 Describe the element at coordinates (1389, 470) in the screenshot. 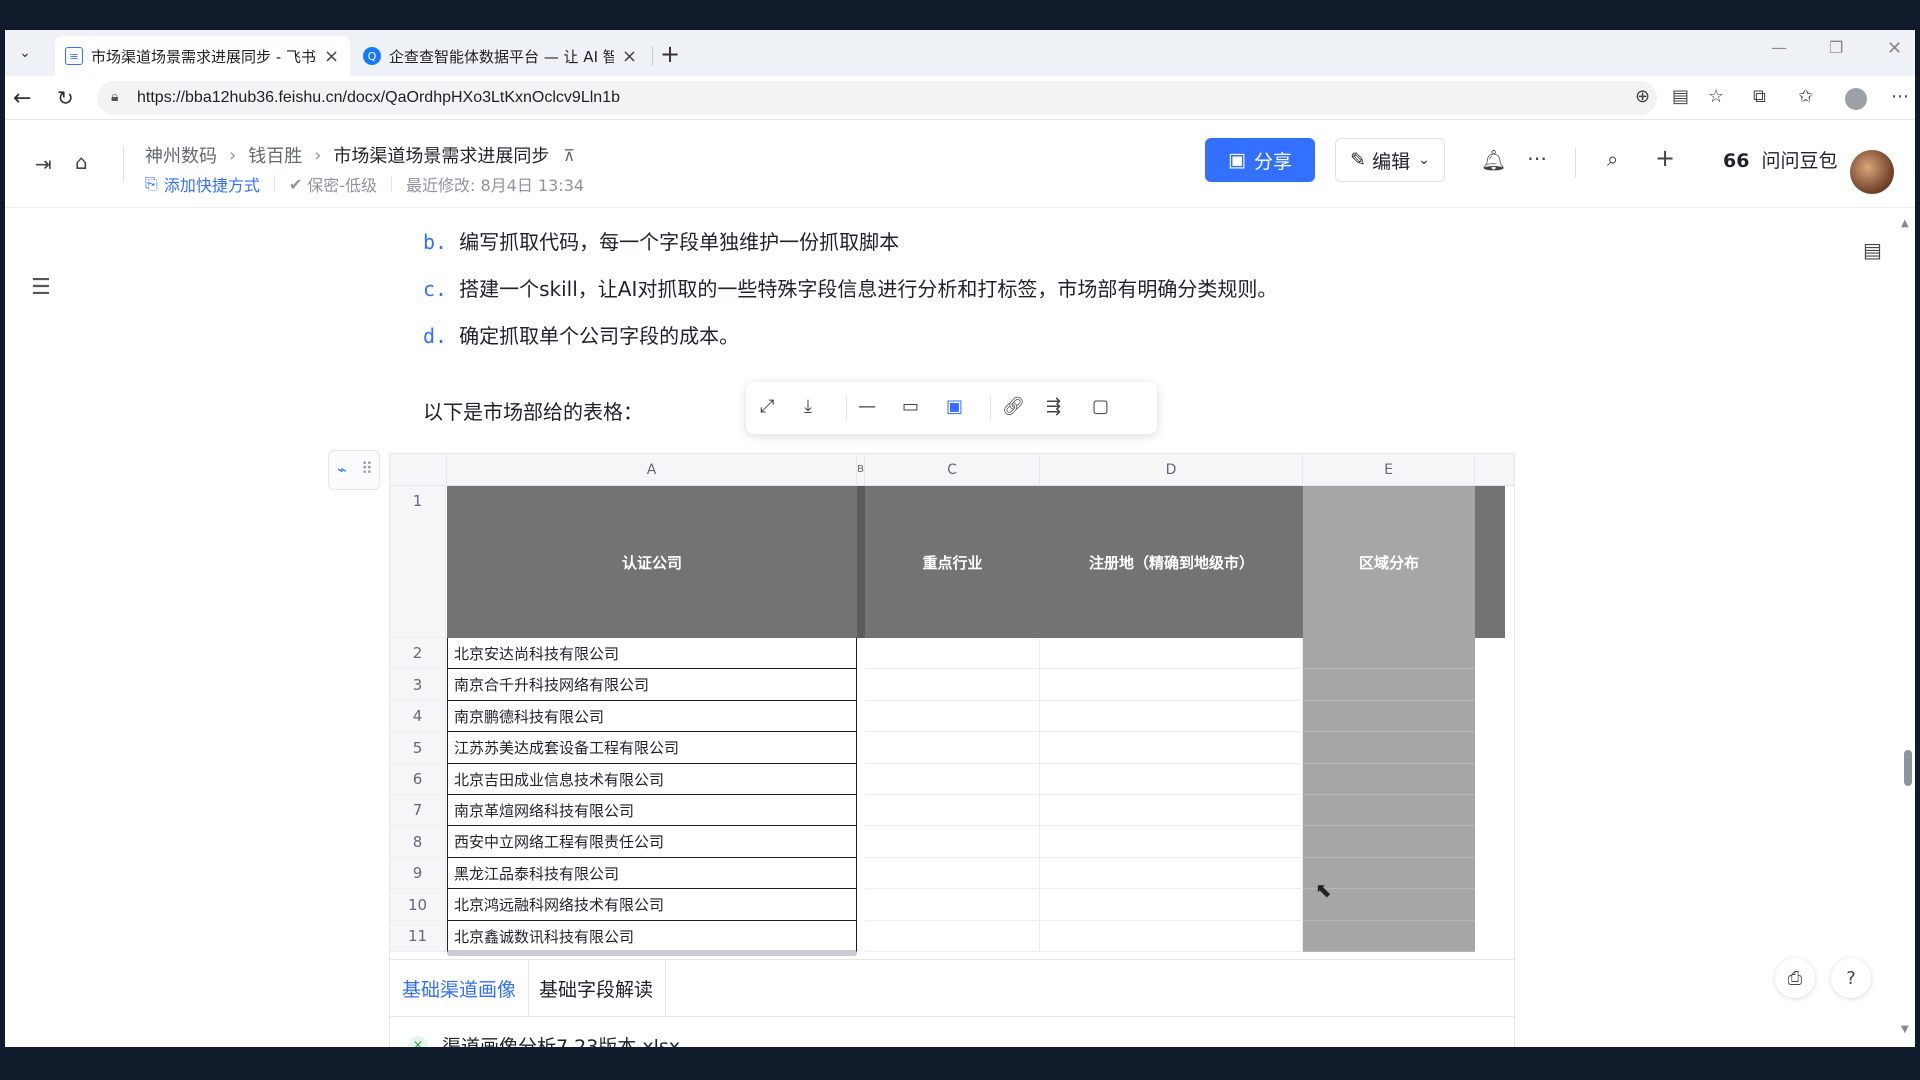

I see `column-header-e: E` at that location.